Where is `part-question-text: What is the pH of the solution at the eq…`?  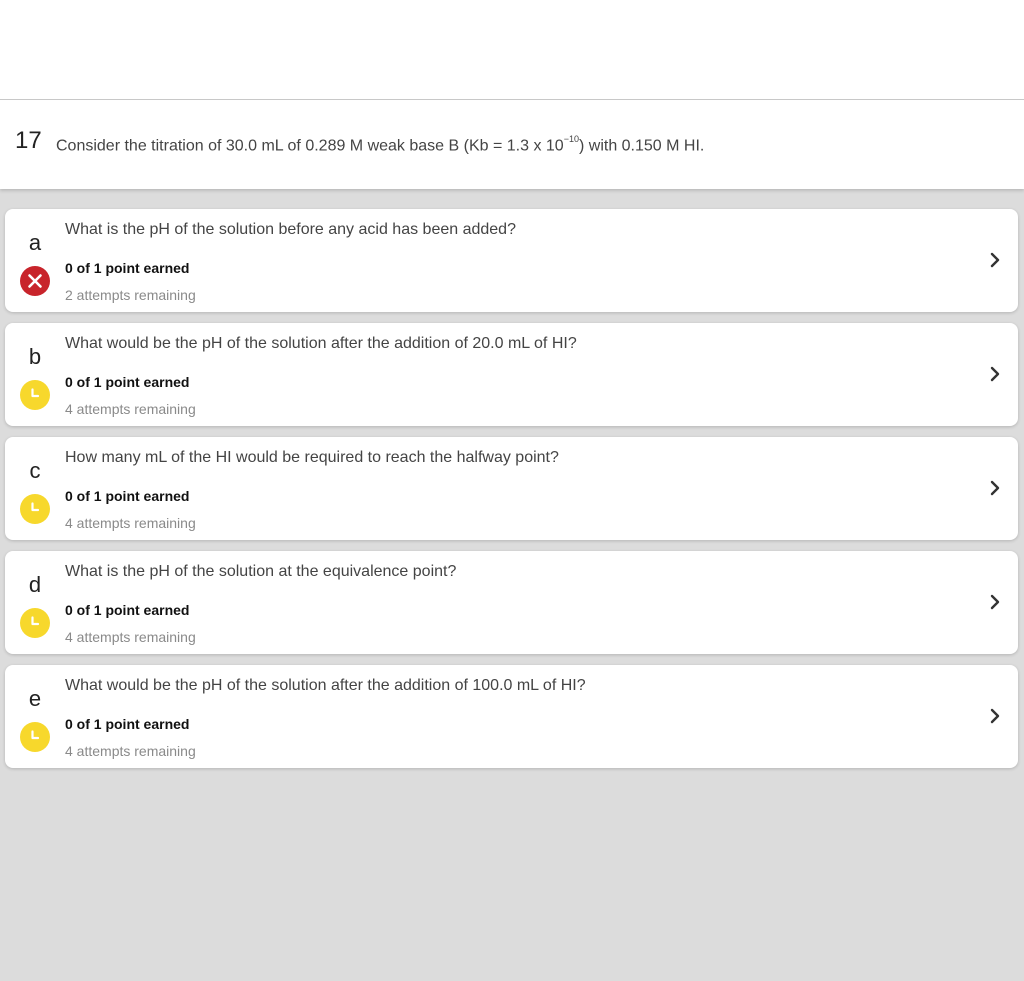 part-question-text: What is the pH of the solution at the eq… is located at coordinates (261, 571).